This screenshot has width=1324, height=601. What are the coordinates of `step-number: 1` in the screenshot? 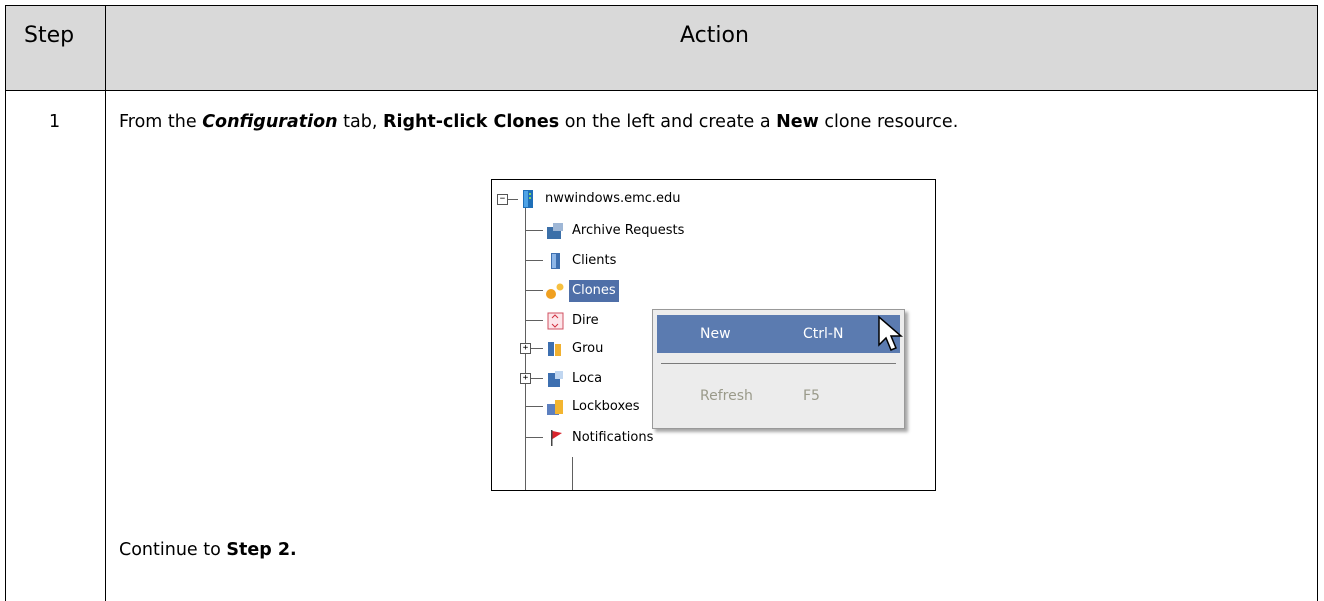 It's located at (55, 122).